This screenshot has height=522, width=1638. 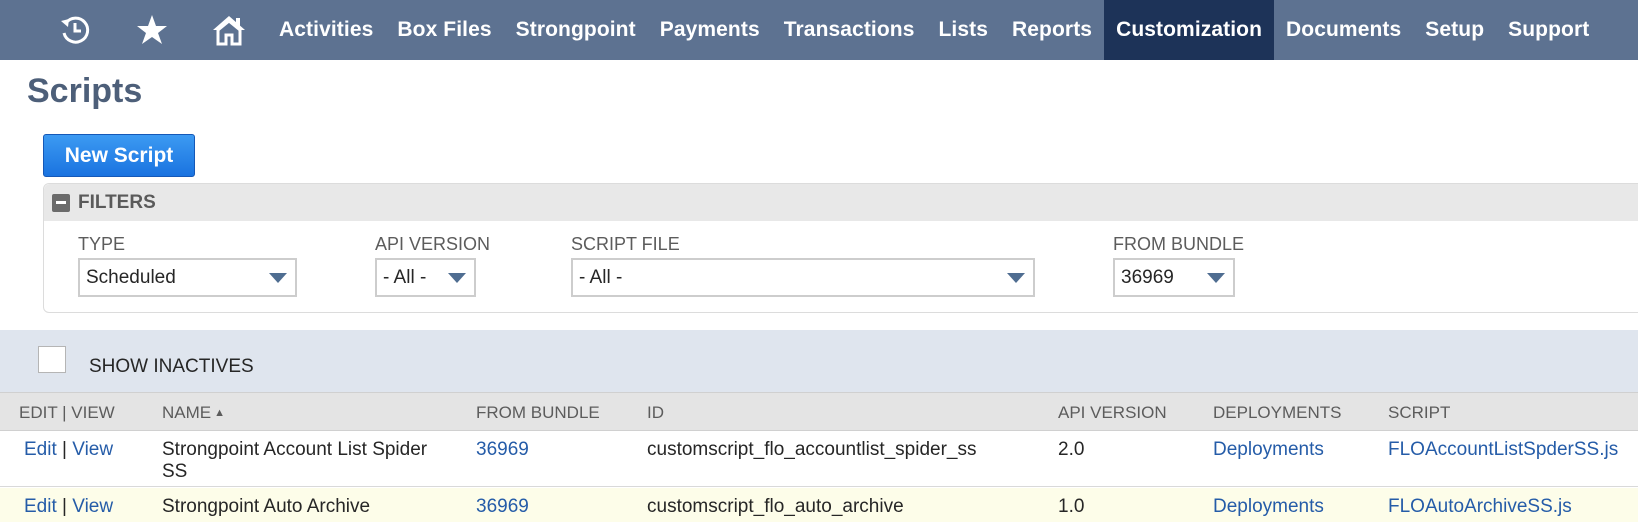 What do you see at coordinates (61, 202) in the screenshot?
I see `collapse-icon` at bounding box center [61, 202].